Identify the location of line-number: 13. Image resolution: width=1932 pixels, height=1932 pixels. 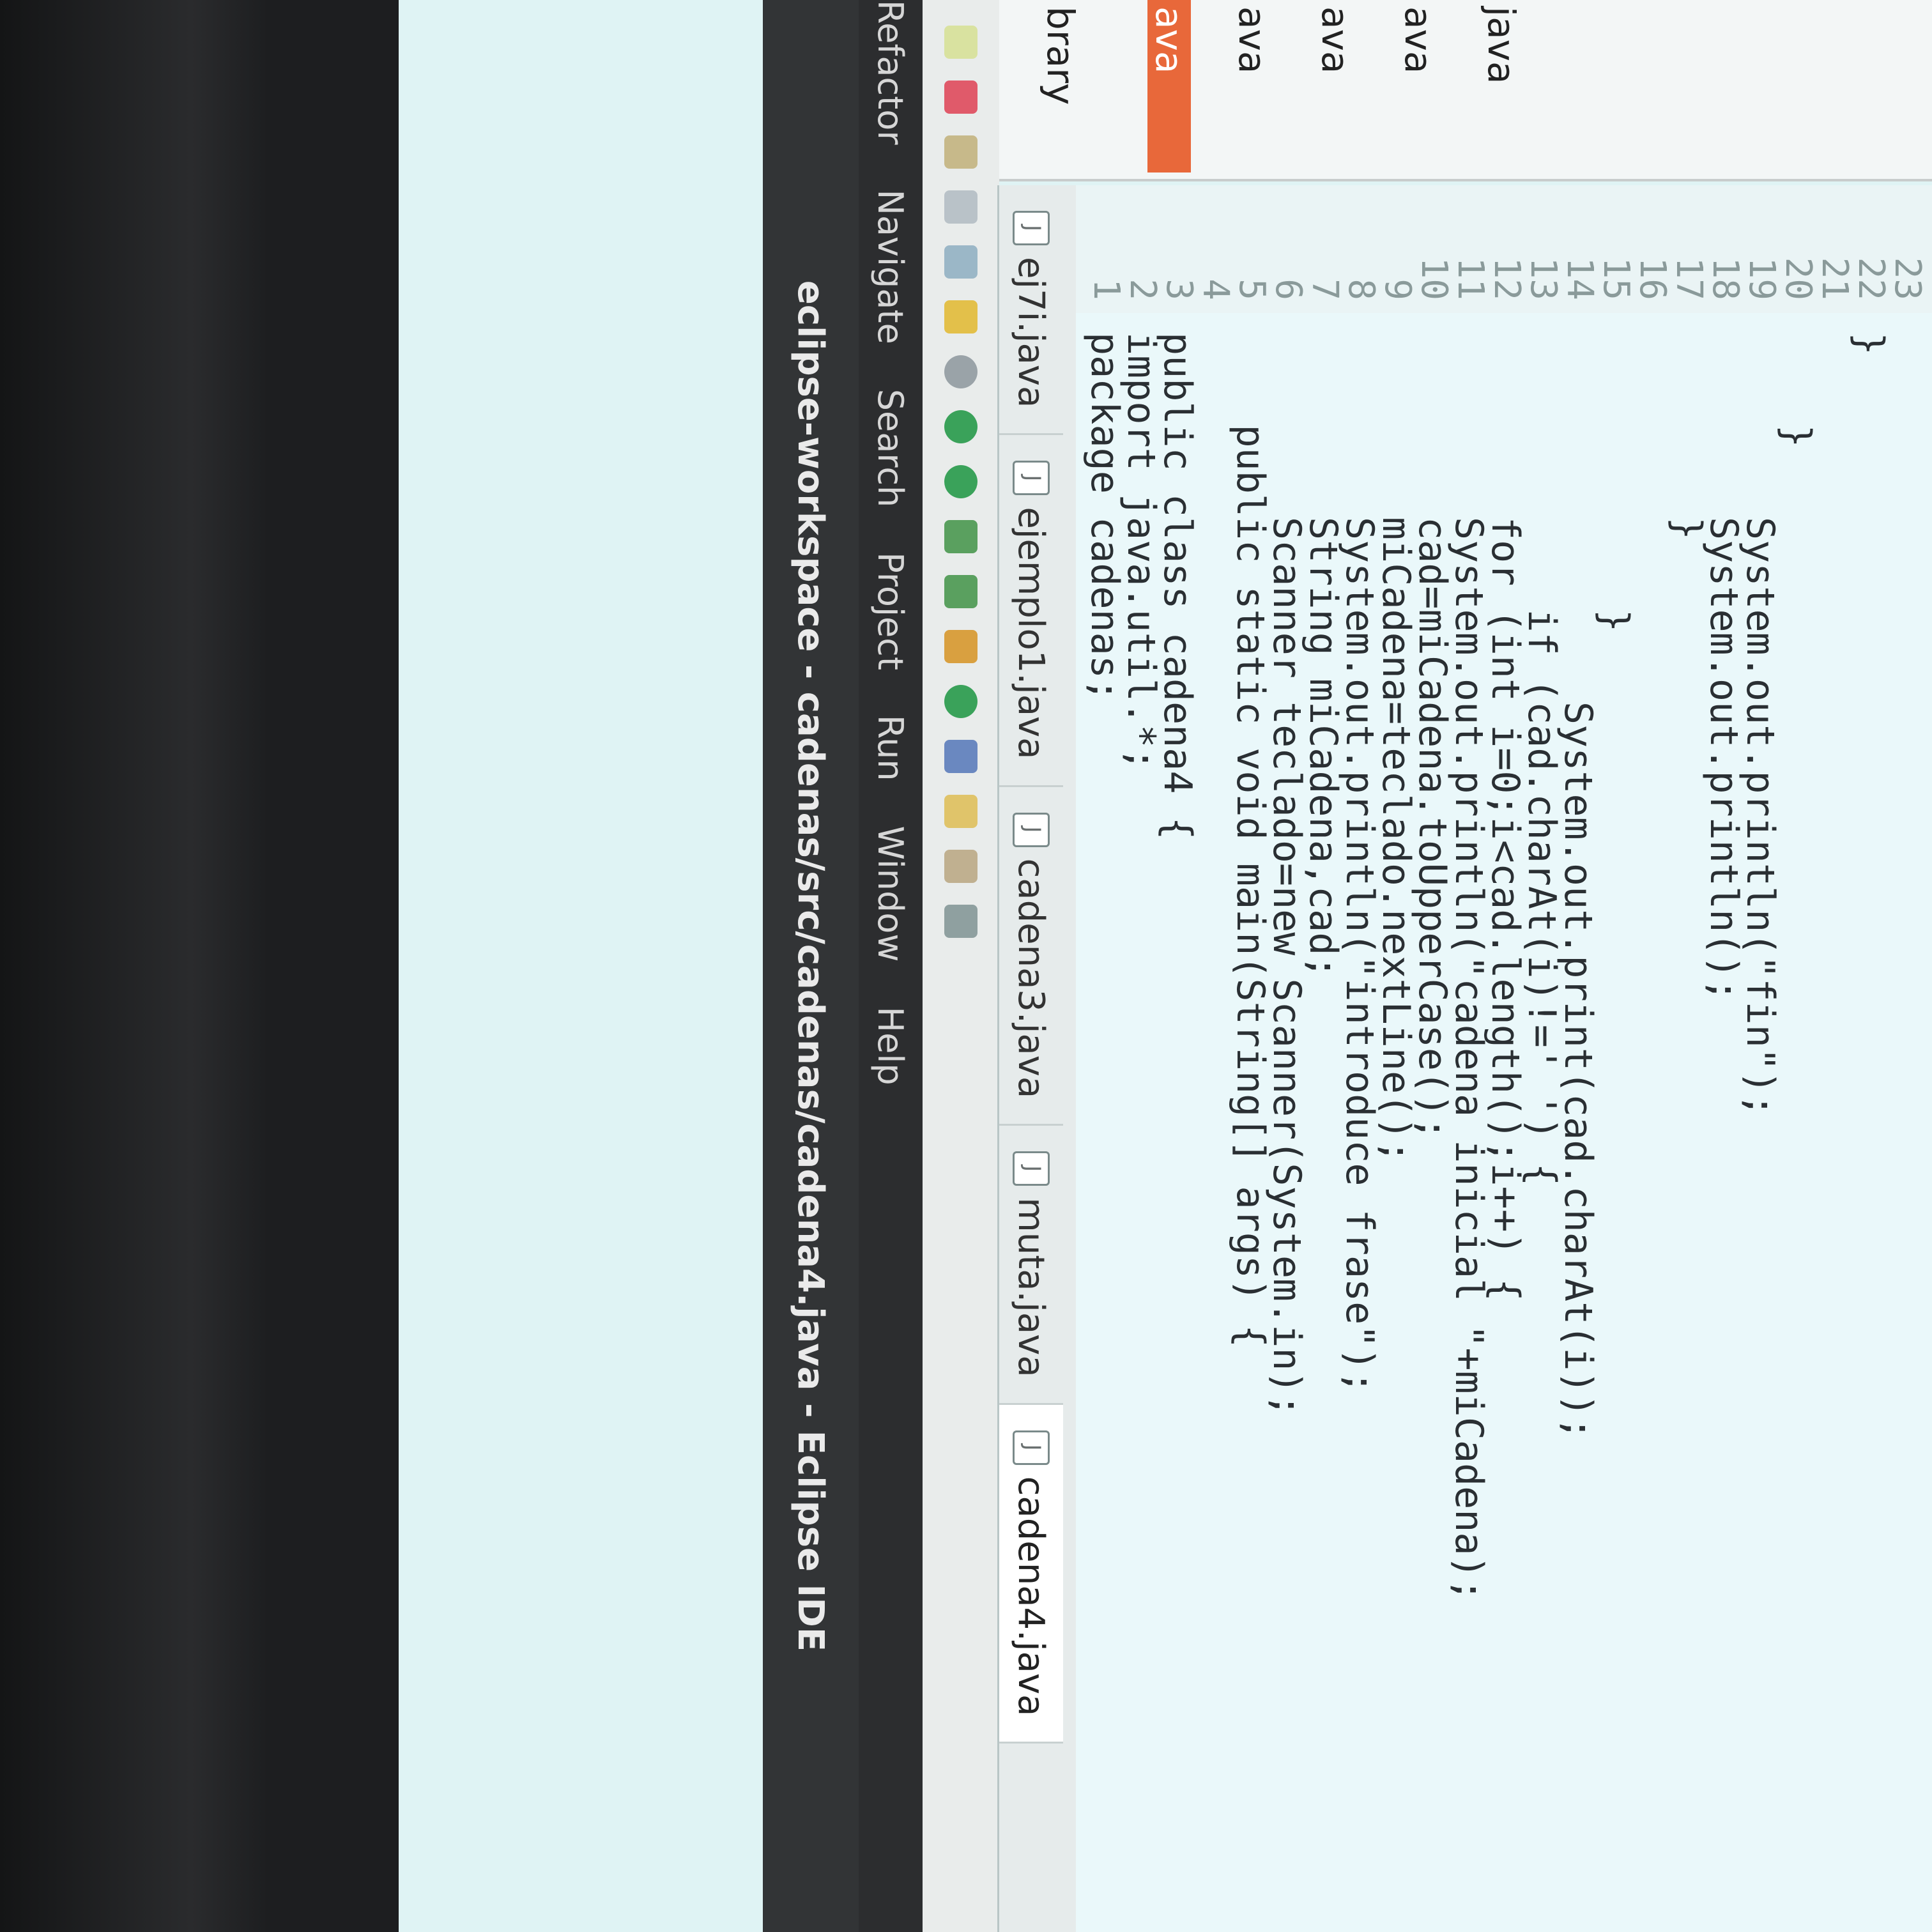
(1543, 278).